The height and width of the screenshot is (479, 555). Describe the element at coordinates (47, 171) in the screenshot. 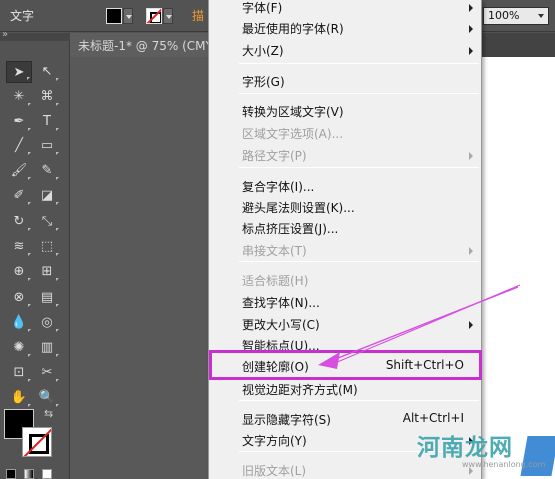

I see `pencil-tool-icon: ✎` at that location.